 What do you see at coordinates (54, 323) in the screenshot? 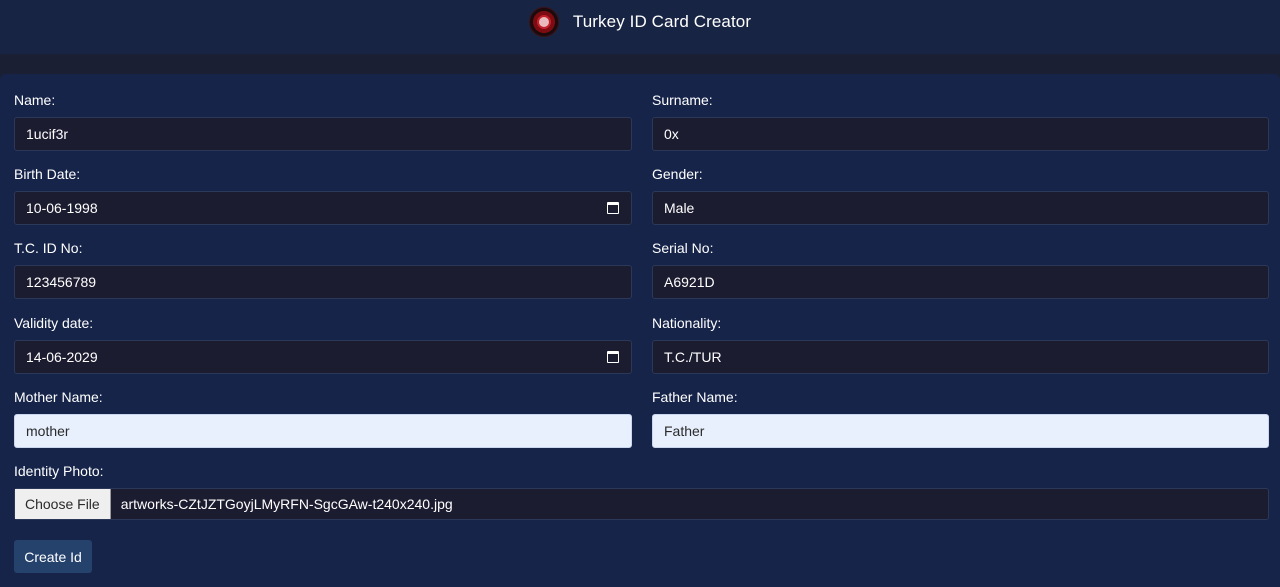
I see `validity-date-label: Validity date:` at bounding box center [54, 323].